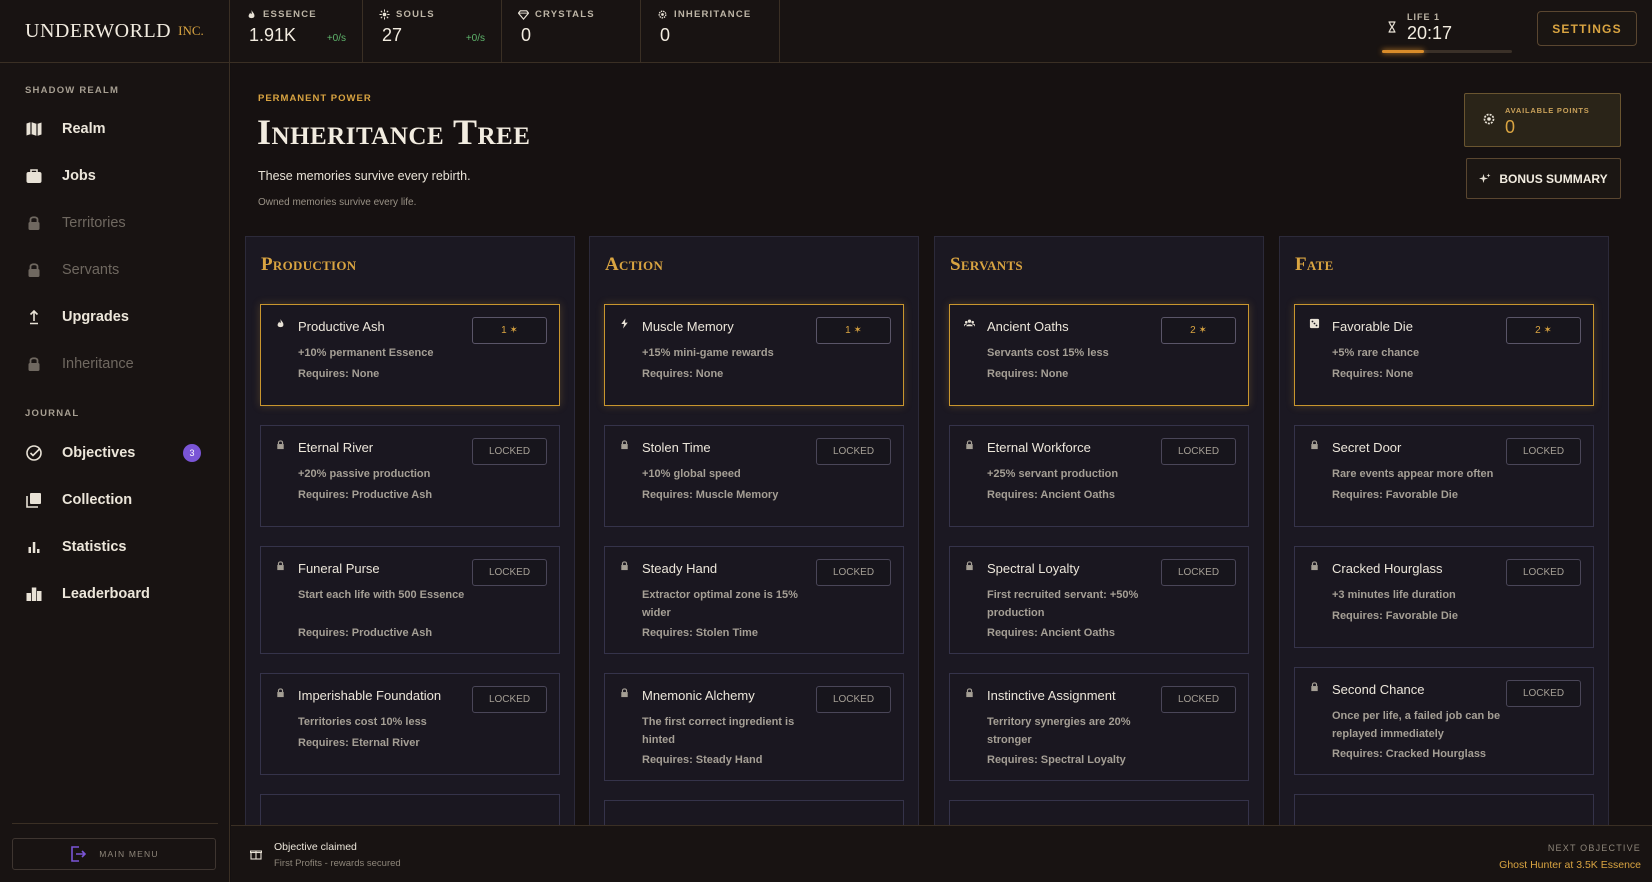 The image size is (1652, 882). Describe the element at coordinates (191, 30) in the screenshot. I see `brand-suffix: INC.` at that location.